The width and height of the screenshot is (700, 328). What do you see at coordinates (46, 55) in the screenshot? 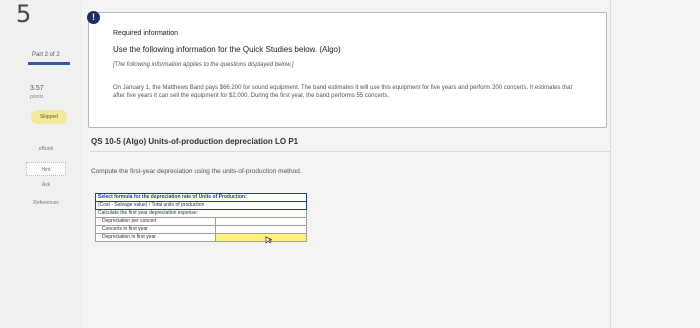
I see `part-indicator: Part 2 of 2` at bounding box center [46, 55].